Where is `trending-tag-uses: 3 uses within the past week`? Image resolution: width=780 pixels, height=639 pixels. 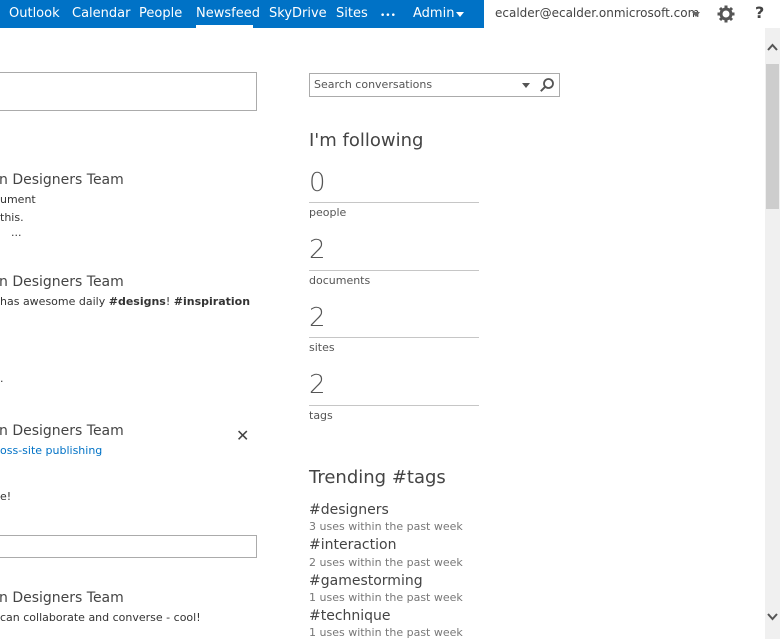 trending-tag-uses: 3 uses within the past week is located at coordinates (386, 526).